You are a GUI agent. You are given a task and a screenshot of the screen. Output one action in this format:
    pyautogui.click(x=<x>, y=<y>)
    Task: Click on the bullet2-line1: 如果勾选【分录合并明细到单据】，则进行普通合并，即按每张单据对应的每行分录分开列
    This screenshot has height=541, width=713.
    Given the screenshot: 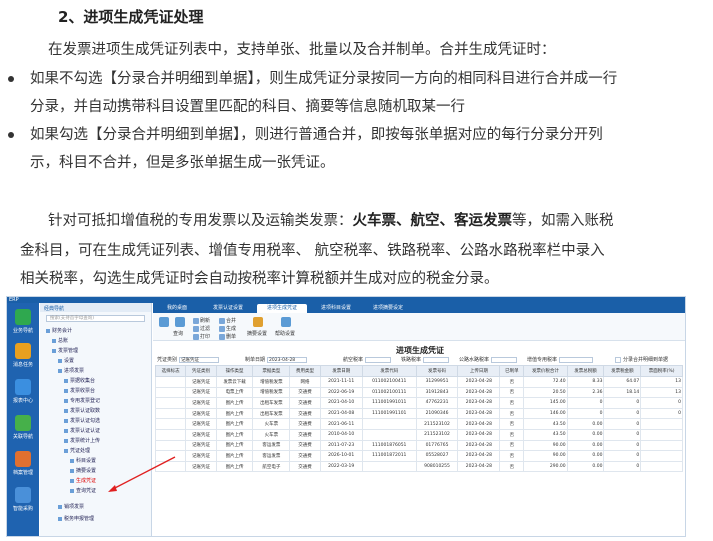 What is the action you would take?
    pyautogui.click(x=316, y=135)
    